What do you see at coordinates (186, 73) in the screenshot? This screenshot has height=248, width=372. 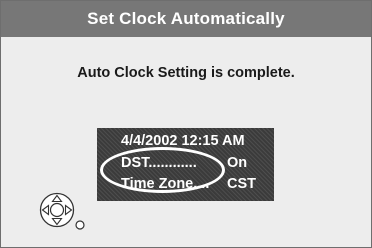 I see `status-message: Auto Clock Setting is complete.` at bounding box center [186, 73].